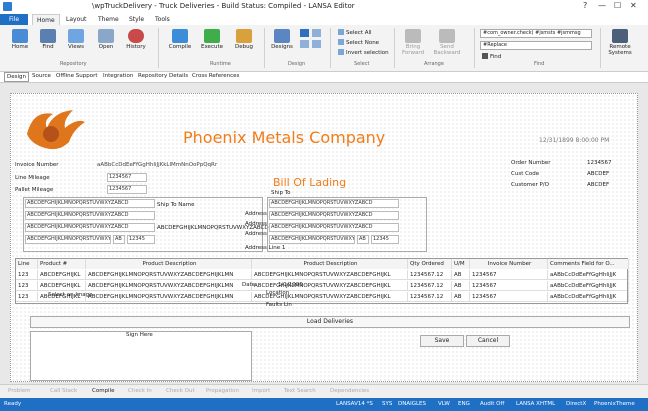 The height and width of the screenshot is (411, 648). Describe the element at coordinates (106, 44) in the screenshot. I see `open-button: Open` at that location.